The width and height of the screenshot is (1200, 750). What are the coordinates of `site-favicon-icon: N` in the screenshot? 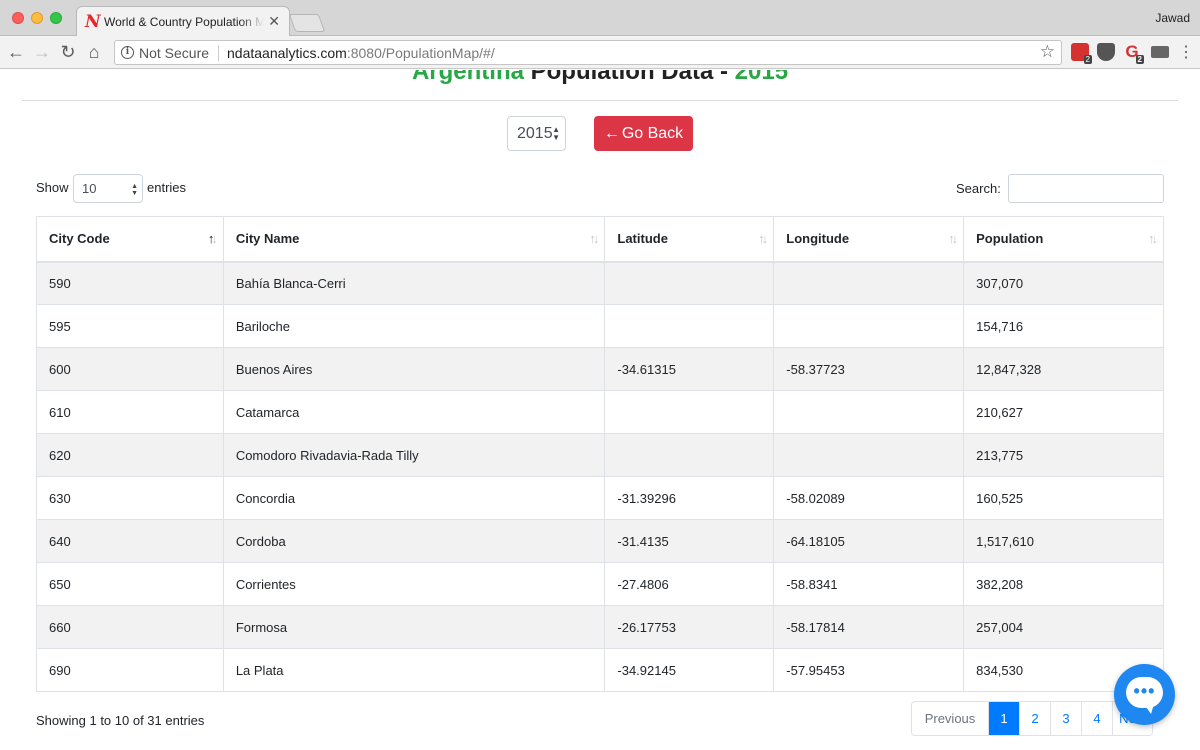 It's located at (93, 22).